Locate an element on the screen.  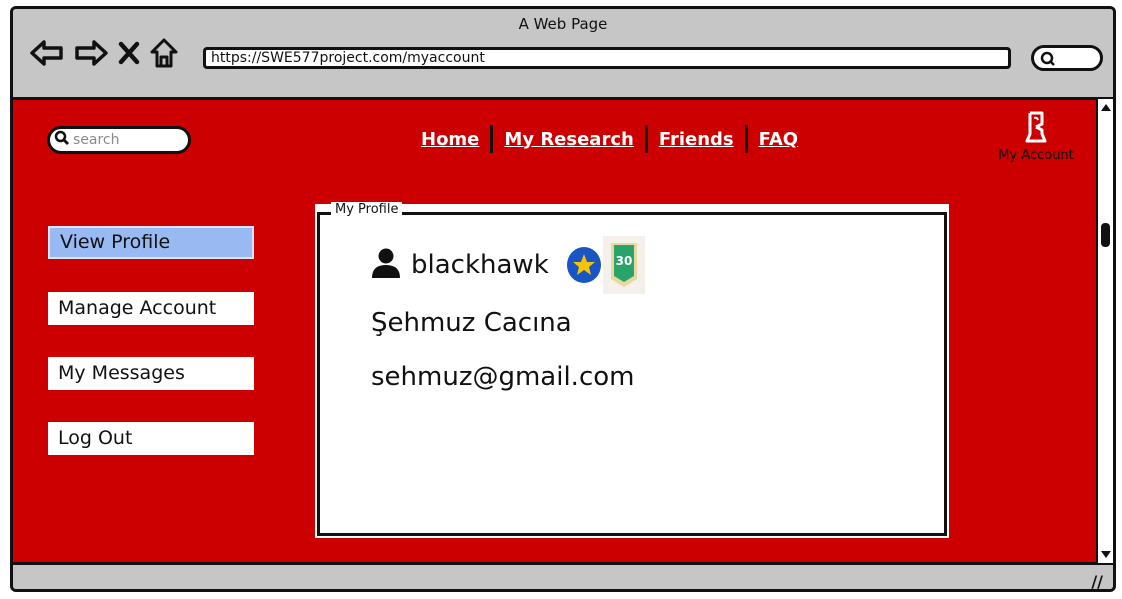
email: sehmuz@gmail.com is located at coordinates (503, 377).